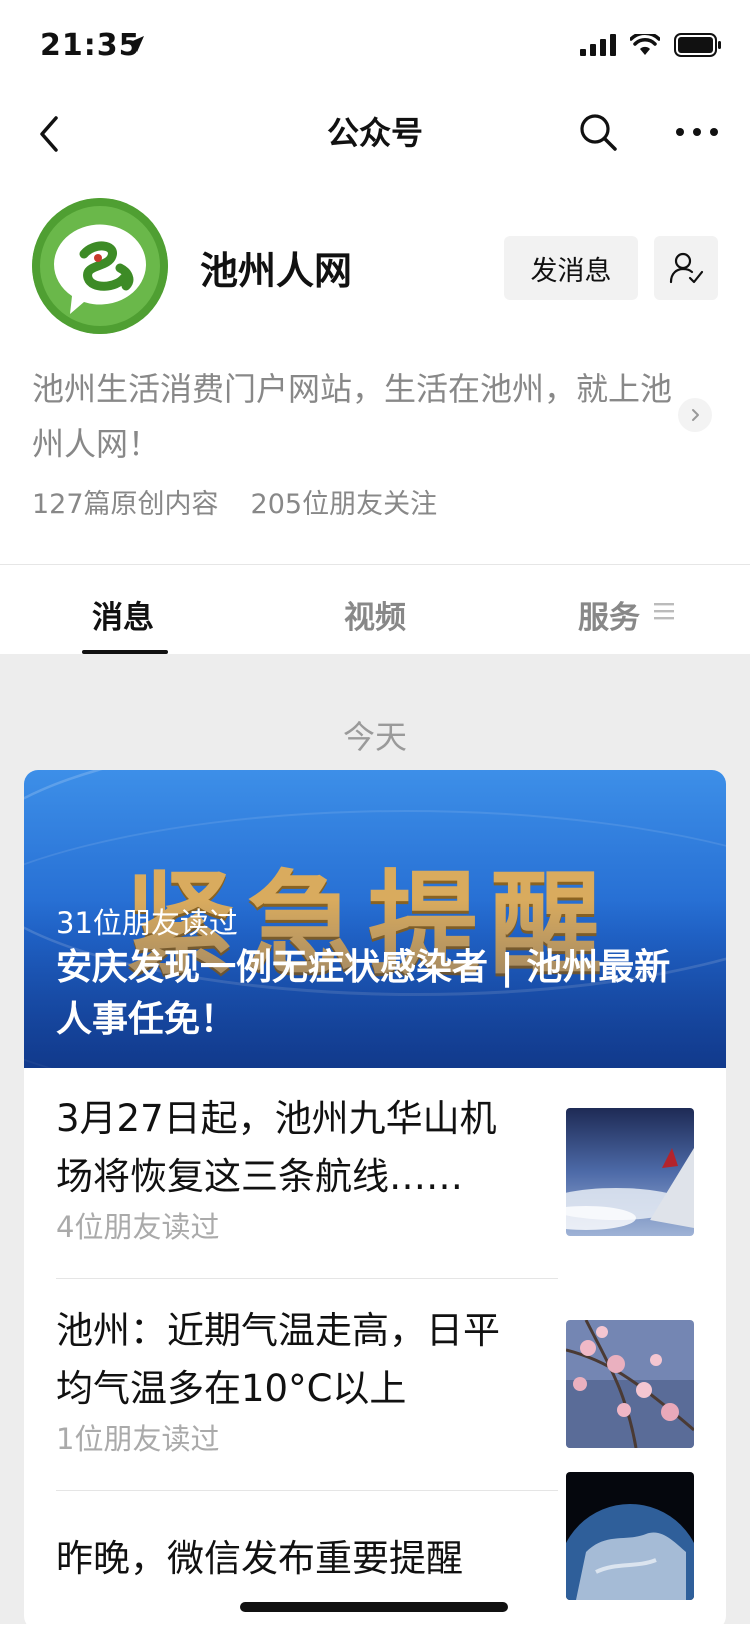  Describe the element at coordinates (276, 271) in the screenshot. I see `account-name: 池州人网` at that location.